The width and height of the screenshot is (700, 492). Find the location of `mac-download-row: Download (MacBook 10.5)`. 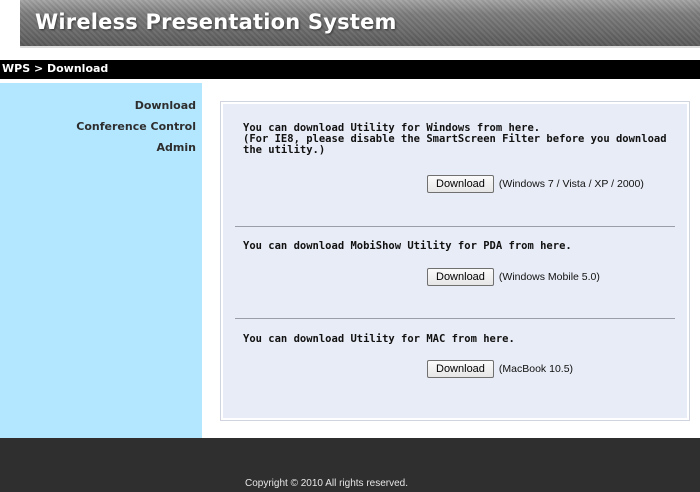

mac-download-row: Download (MacBook 10.5) is located at coordinates (500, 369).